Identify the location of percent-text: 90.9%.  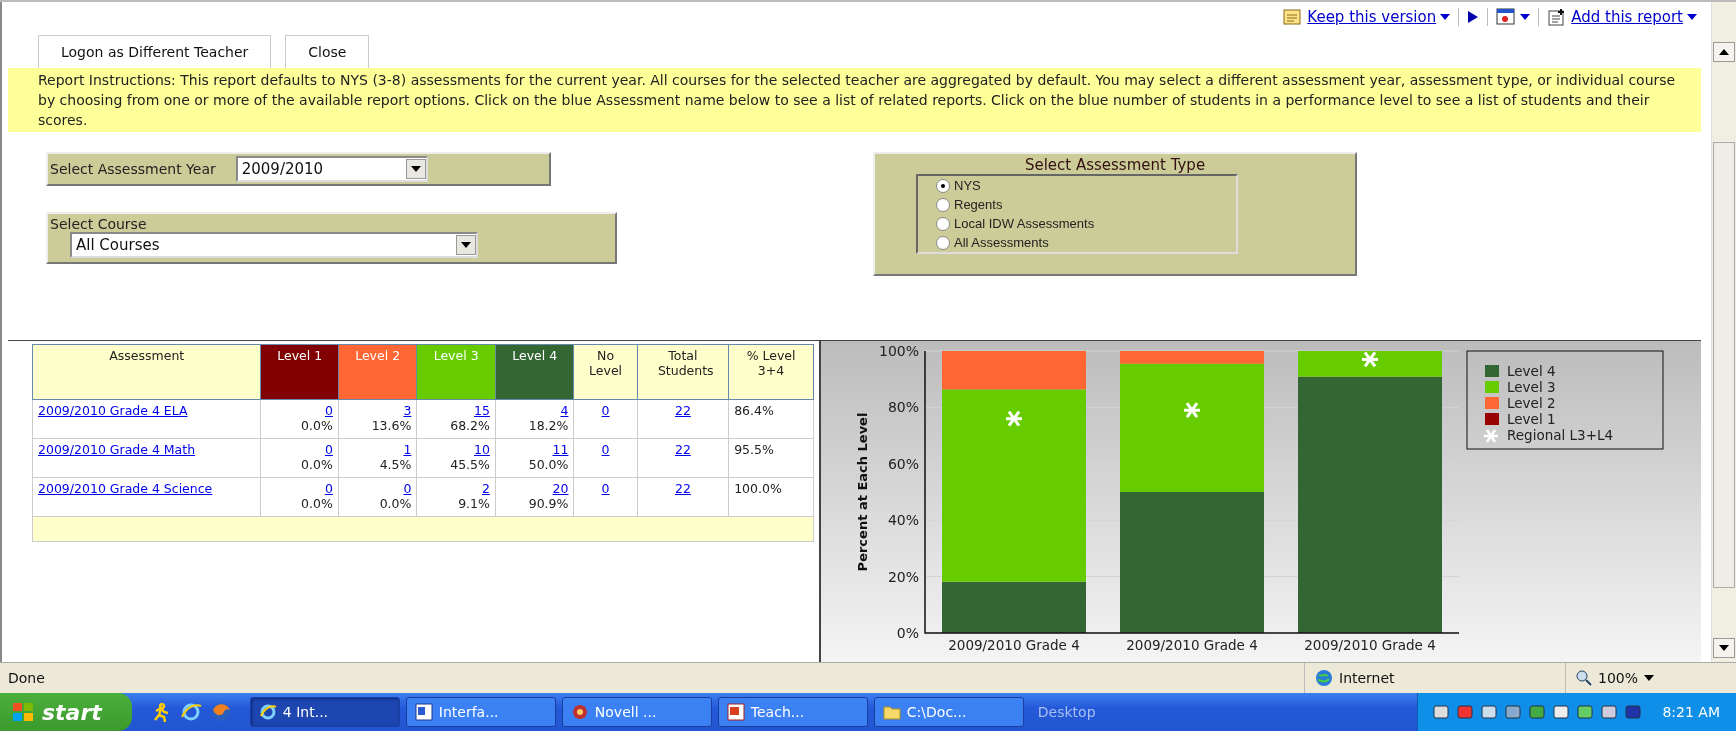
(548, 503).